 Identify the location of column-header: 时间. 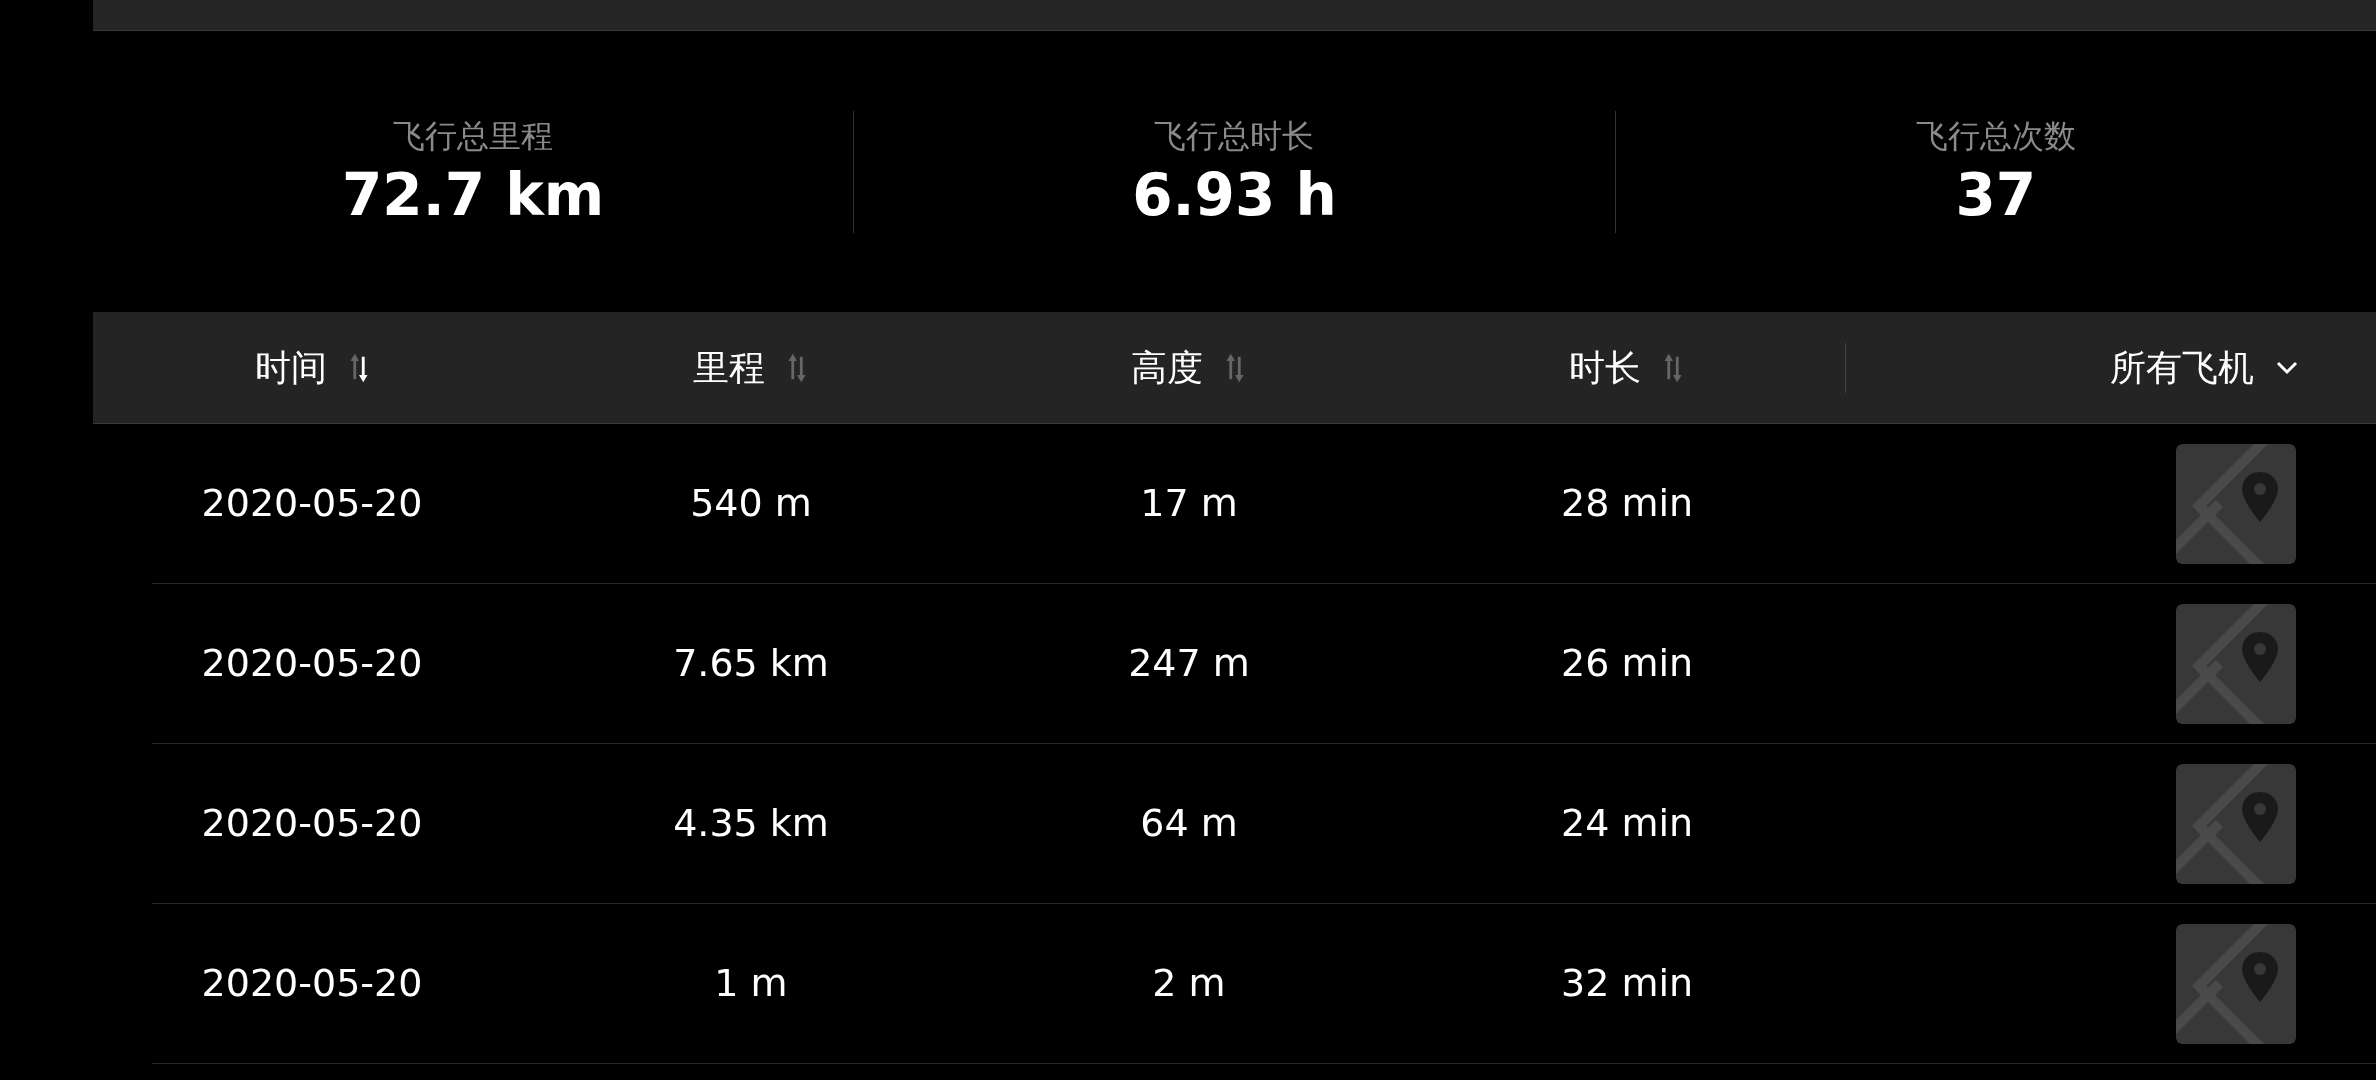
(291, 367).